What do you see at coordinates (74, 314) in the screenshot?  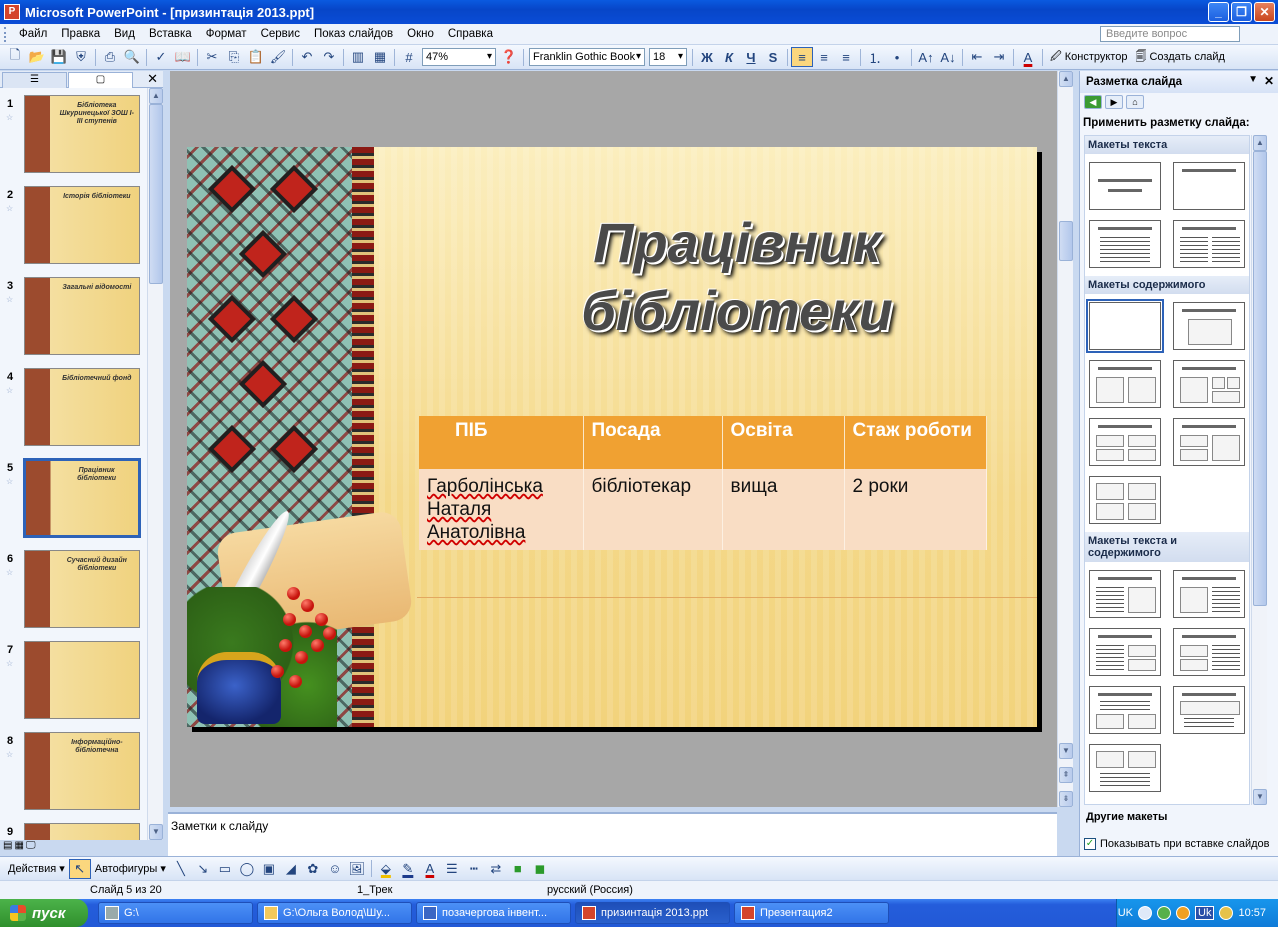 I see `thumbnail-3: 3 ☆ Загальні відомості` at bounding box center [74, 314].